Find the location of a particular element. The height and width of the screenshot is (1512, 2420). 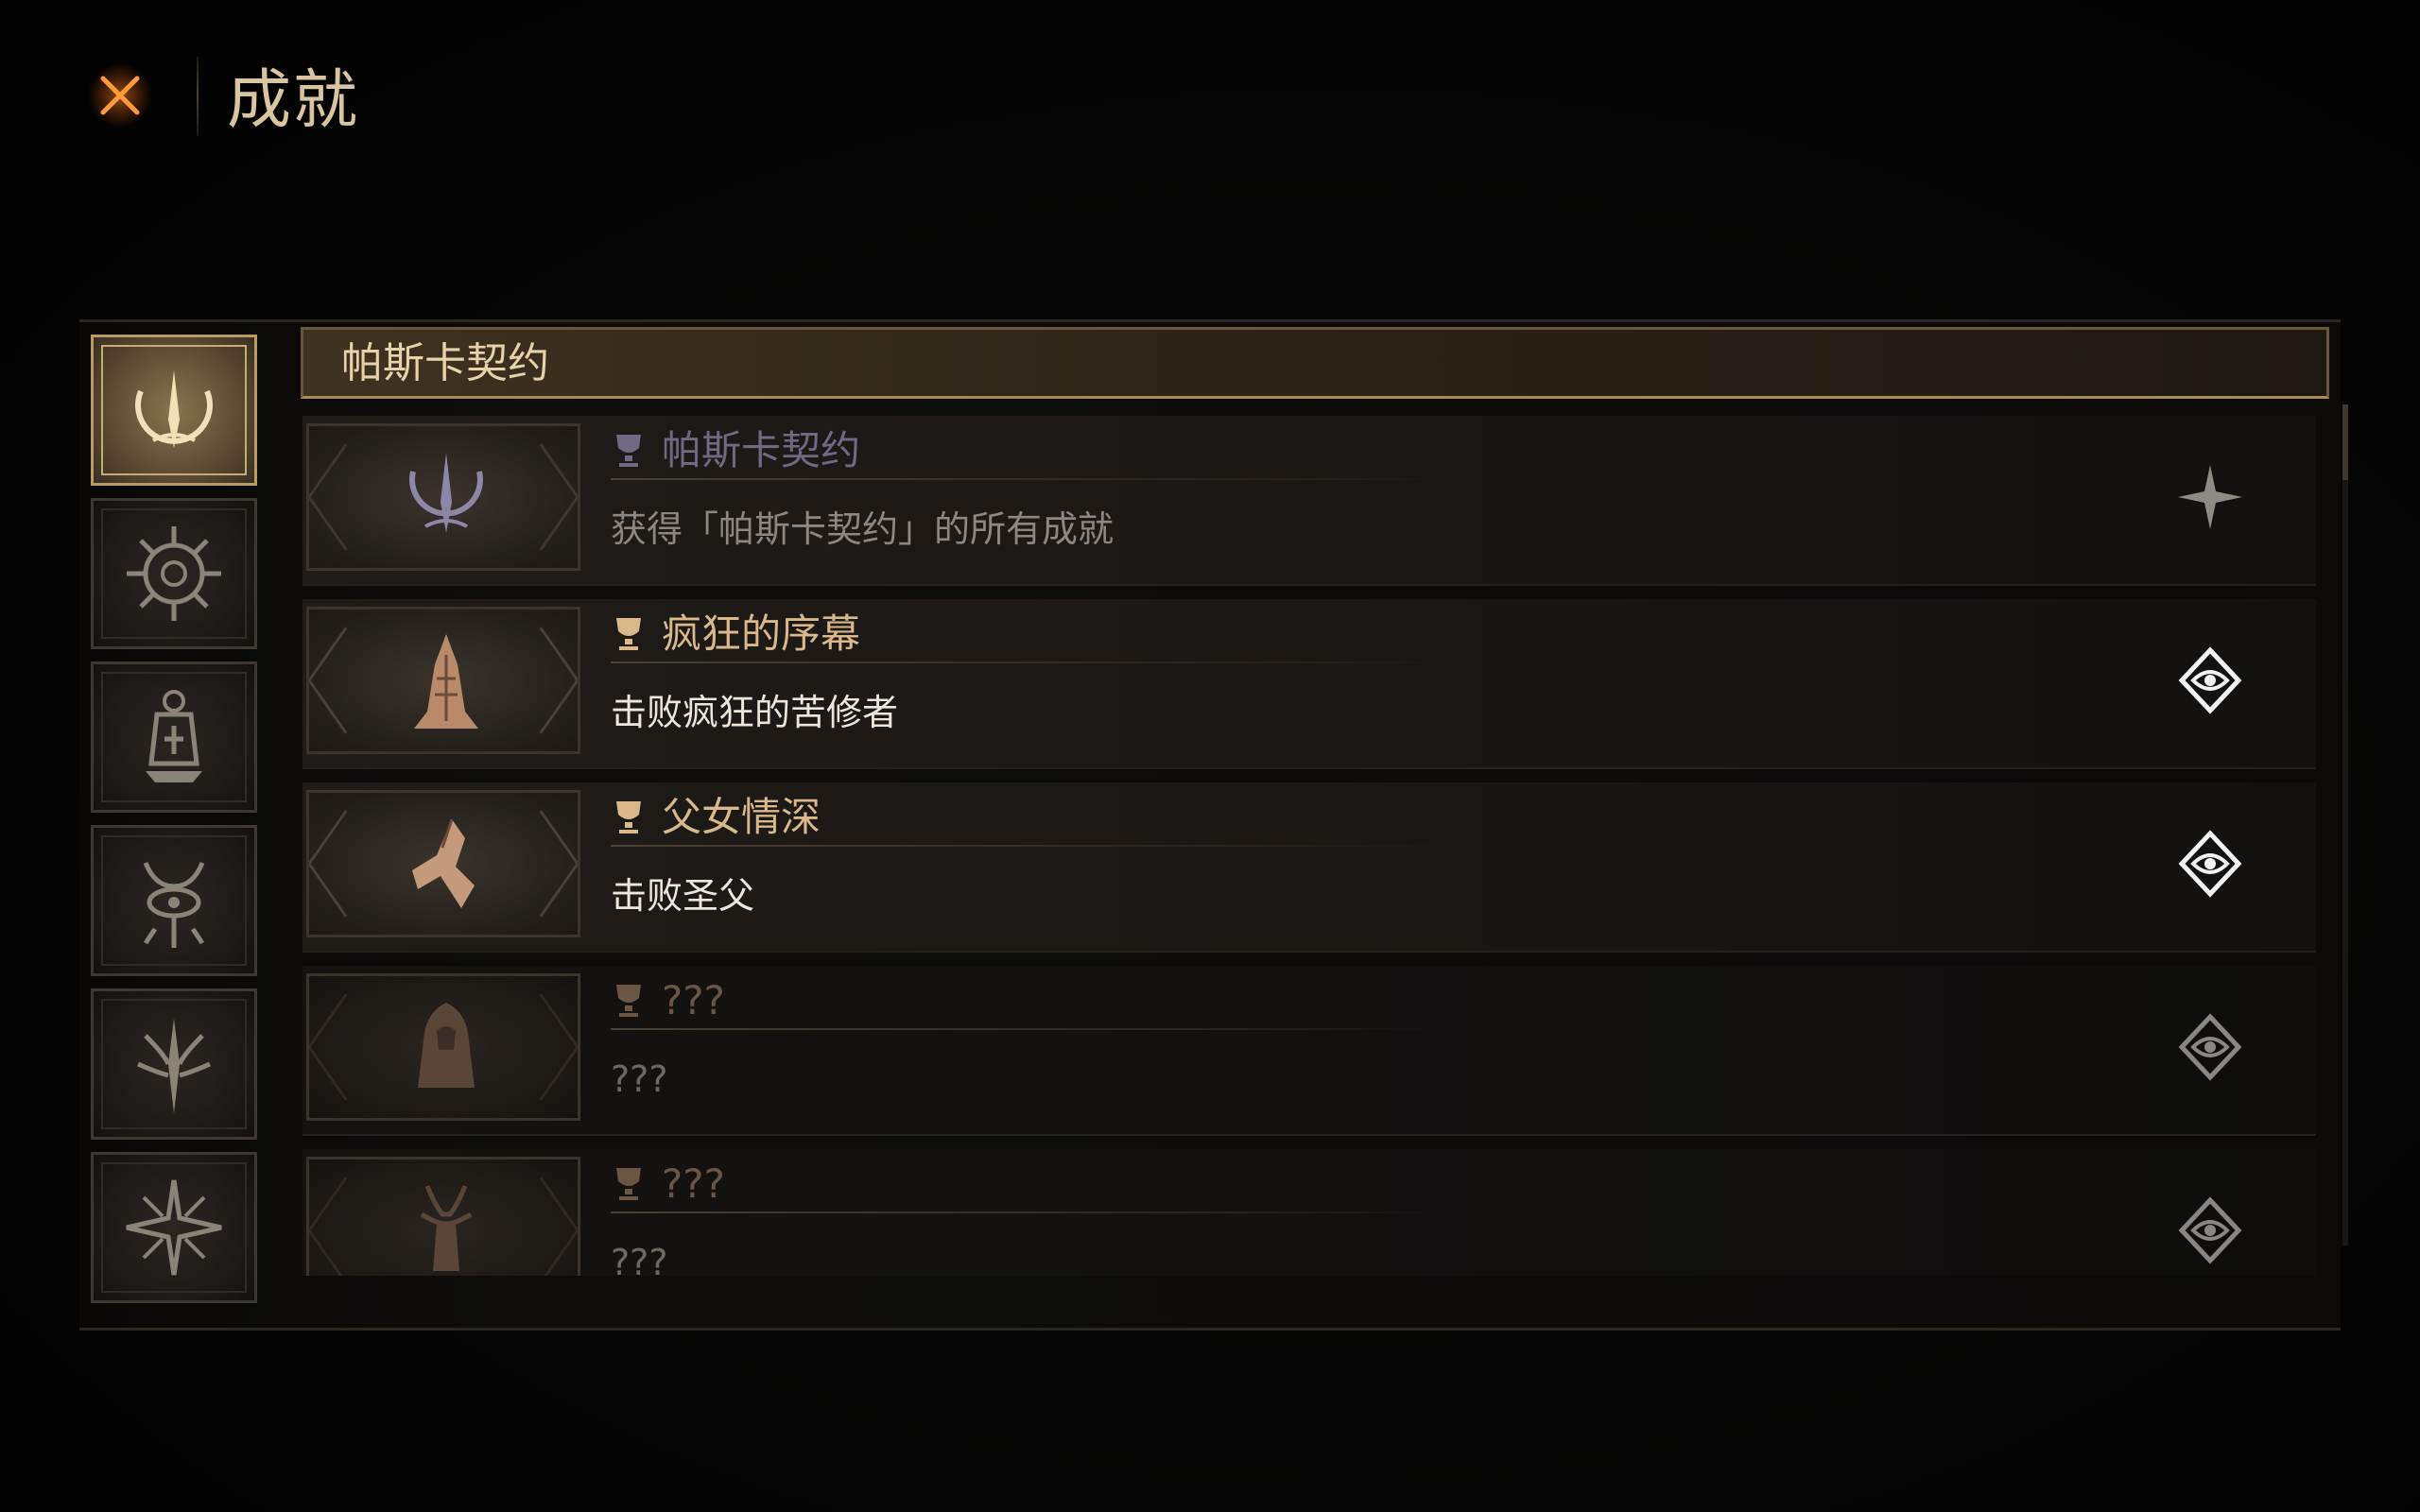

list-scrollbar is located at coordinates (2345, 825).